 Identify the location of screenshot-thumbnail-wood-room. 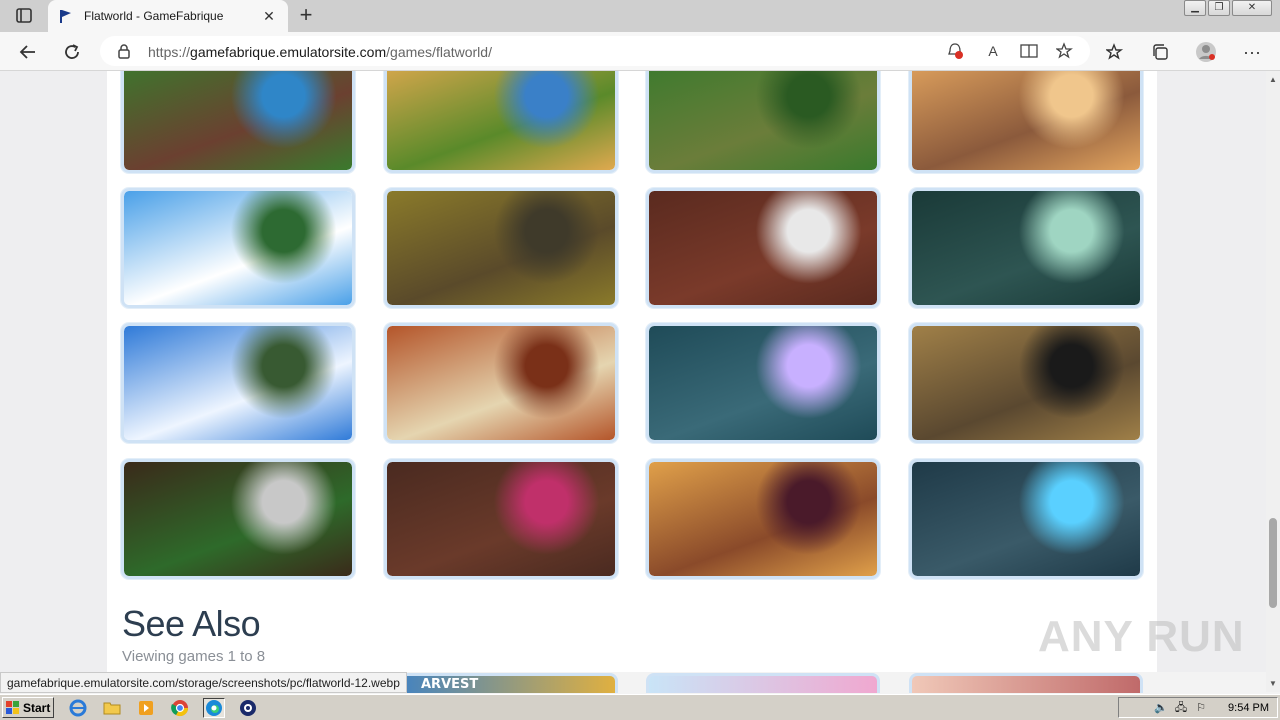
(501, 519).